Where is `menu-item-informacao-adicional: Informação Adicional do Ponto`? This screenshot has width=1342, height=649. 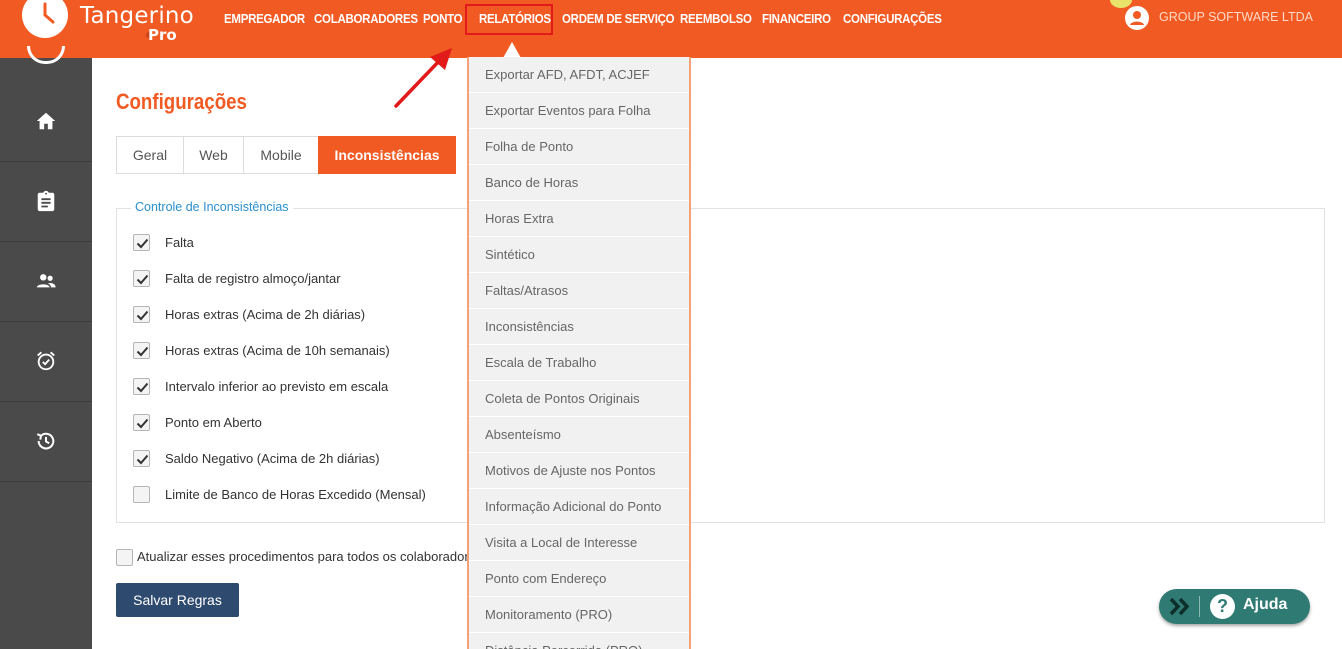
menu-item-informacao-adicional: Informação Adicional do Ponto is located at coordinates (579, 507).